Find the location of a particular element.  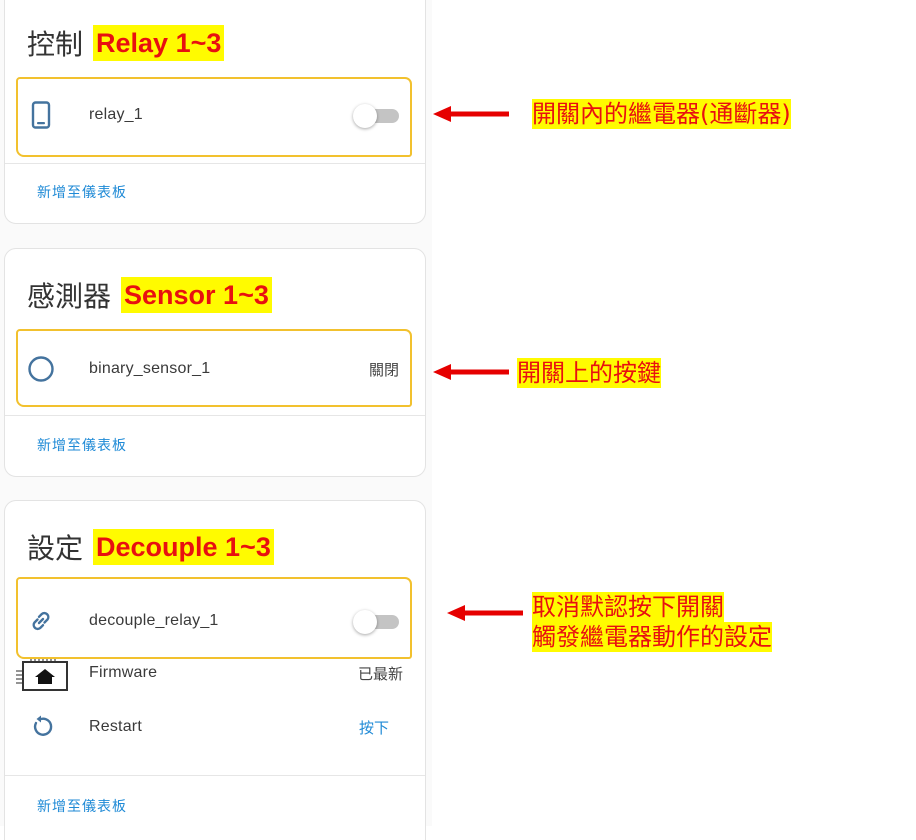

sensor-add-to-dashboard-link: 新增至儀表板 is located at coordinates (82, 445).